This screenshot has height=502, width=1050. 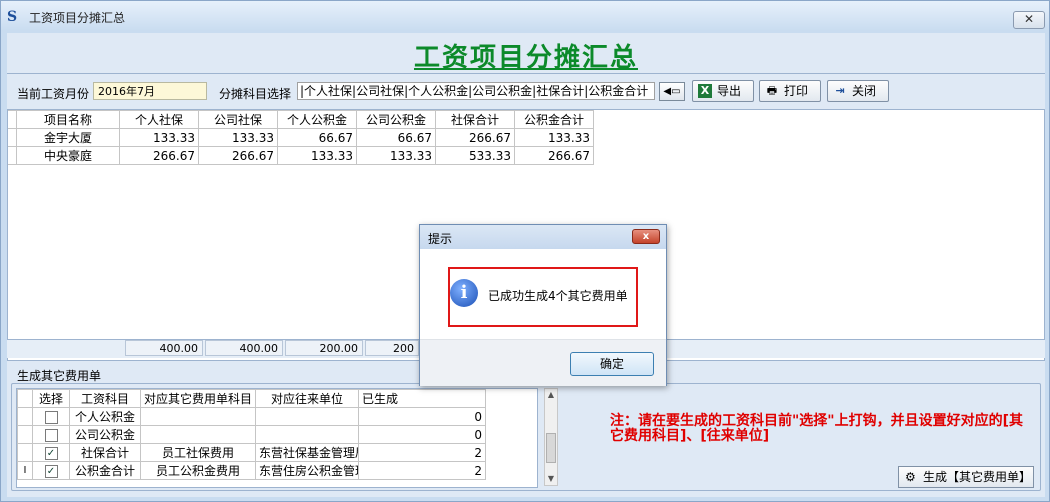 I want to click on scroll-down-icon: ▼, so click(x=551, y=479).